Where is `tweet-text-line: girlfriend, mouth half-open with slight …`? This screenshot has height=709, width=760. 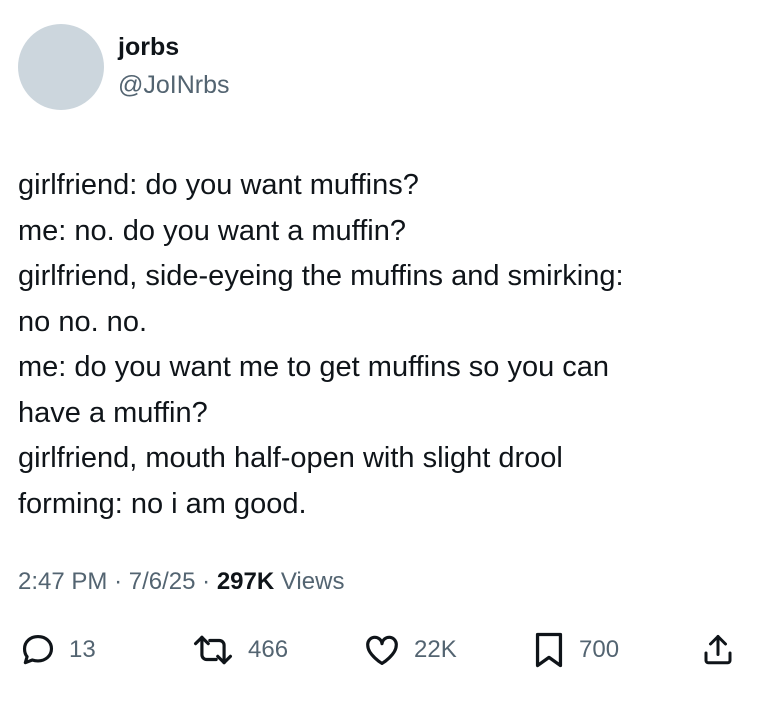 tweet-text-line: girlfriend, mouth half-open with slight … is located at coordinates (290, 458).